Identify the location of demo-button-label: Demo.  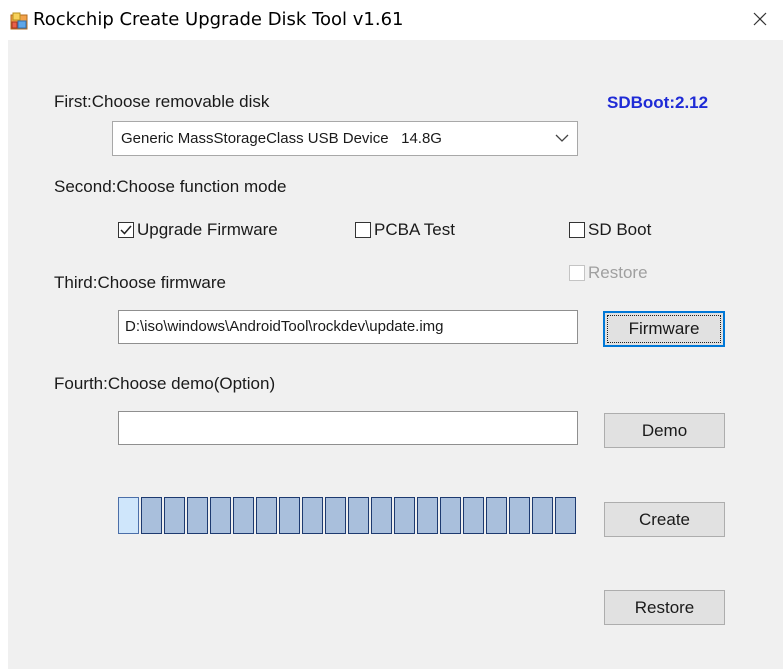
(664, 430).